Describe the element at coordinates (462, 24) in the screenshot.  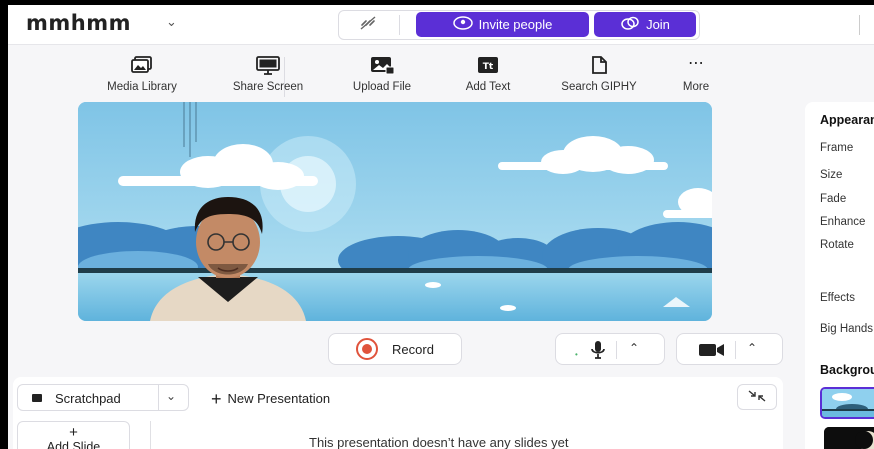
I see `invite-icon` at that location.